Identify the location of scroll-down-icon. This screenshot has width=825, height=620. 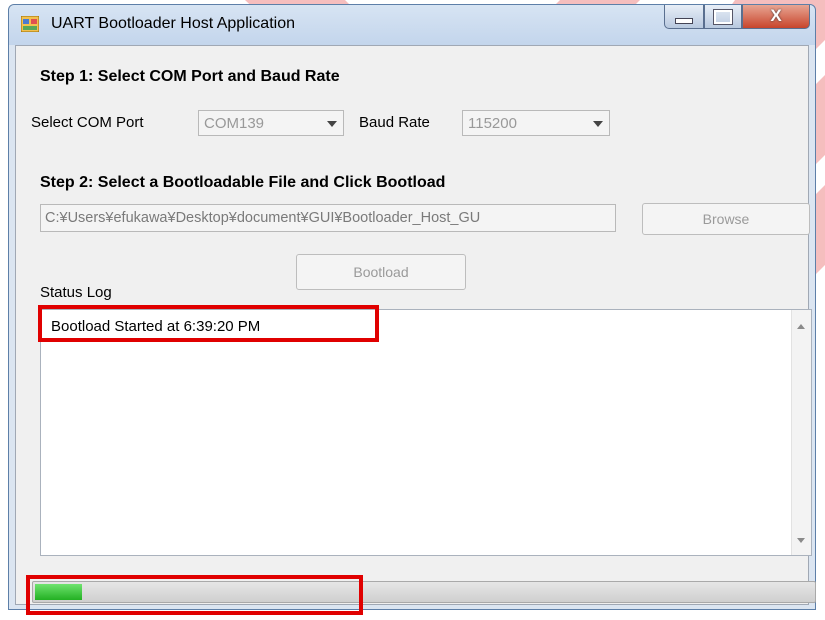
(801, 540).